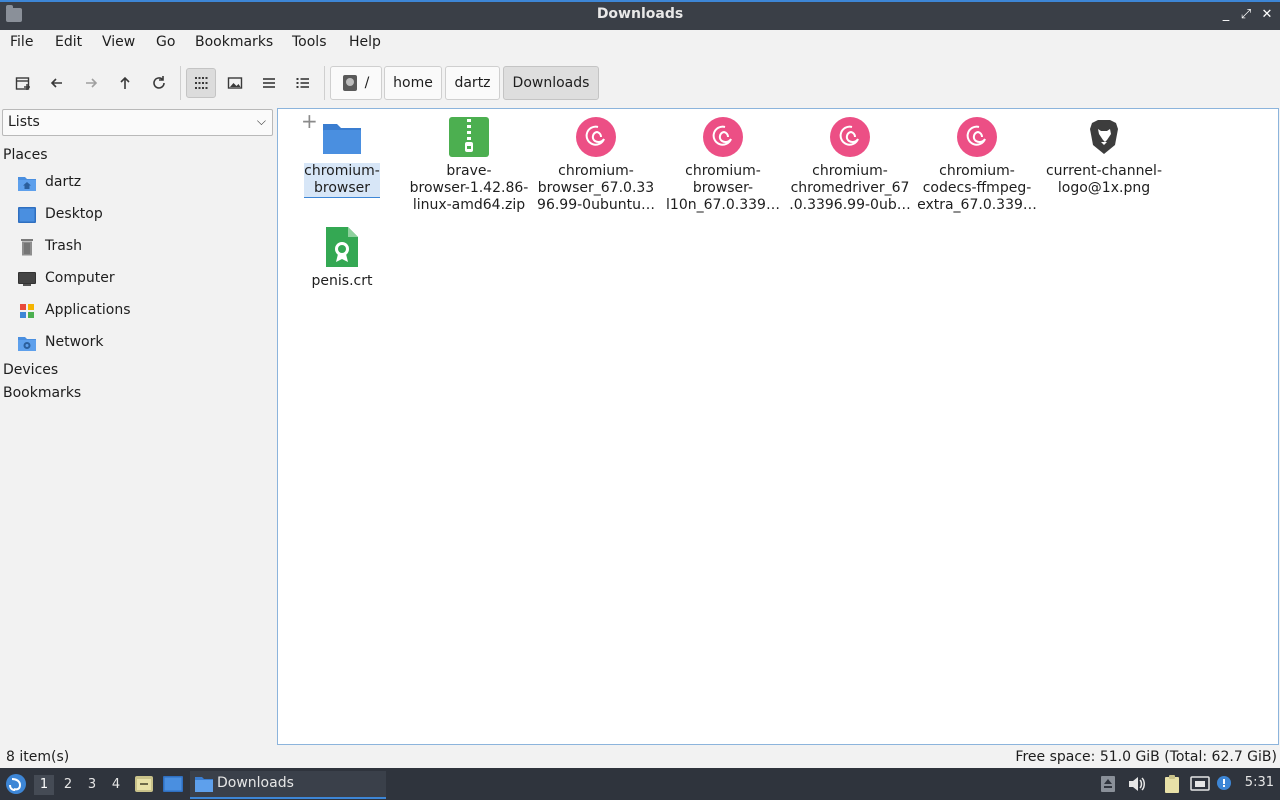 The image size is (1280, 800). I want to click on network-wired-icon, so click(1200, 784).